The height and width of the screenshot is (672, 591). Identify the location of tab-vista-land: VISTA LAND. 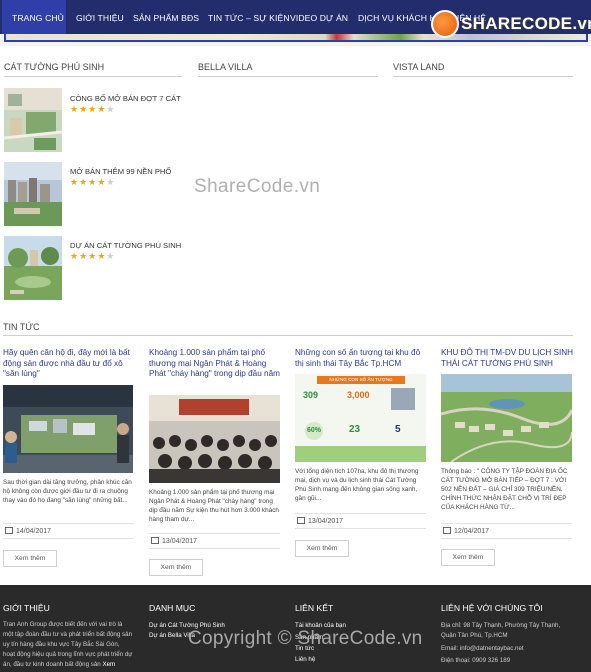
(418, 67).